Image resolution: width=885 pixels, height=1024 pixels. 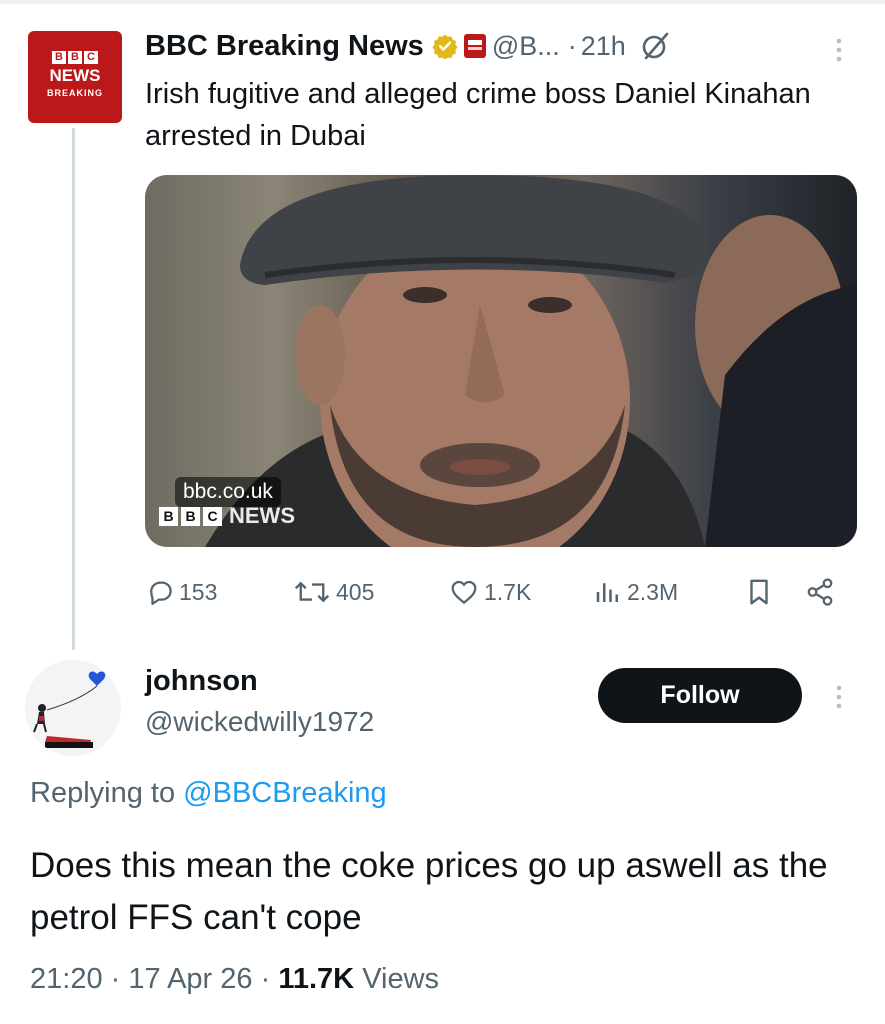 What do you see at coordinates (312, 592) in the screenshot?
I see `repost-icon` at bounding box center [312, 592].